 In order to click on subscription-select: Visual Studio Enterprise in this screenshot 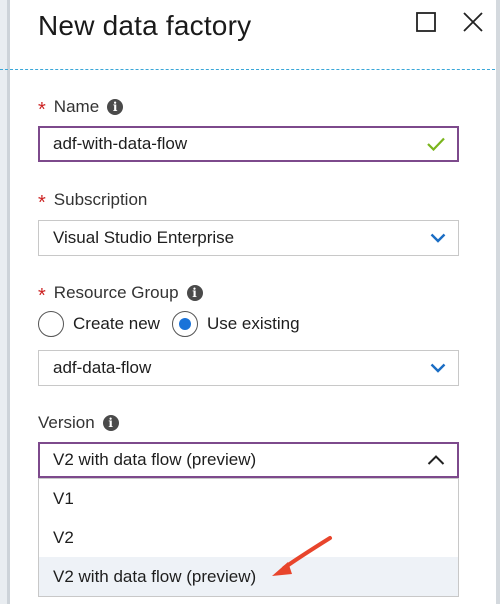, I will do `click(248, 238)`.